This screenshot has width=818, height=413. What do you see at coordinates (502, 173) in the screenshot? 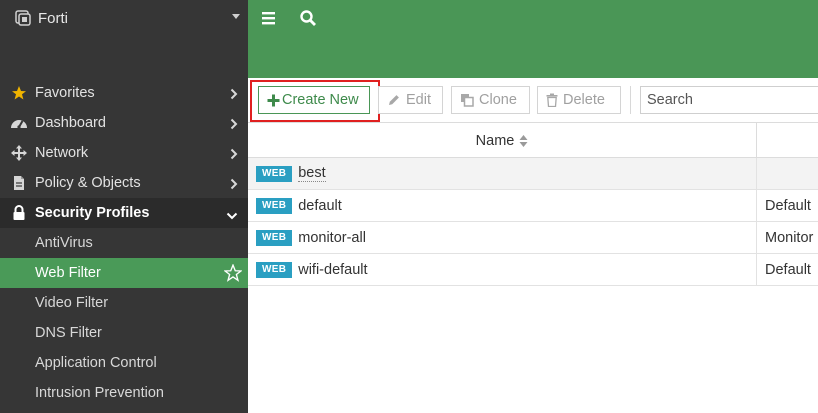
I see `name-cell: WEB best` at bounding box center [502, 173].